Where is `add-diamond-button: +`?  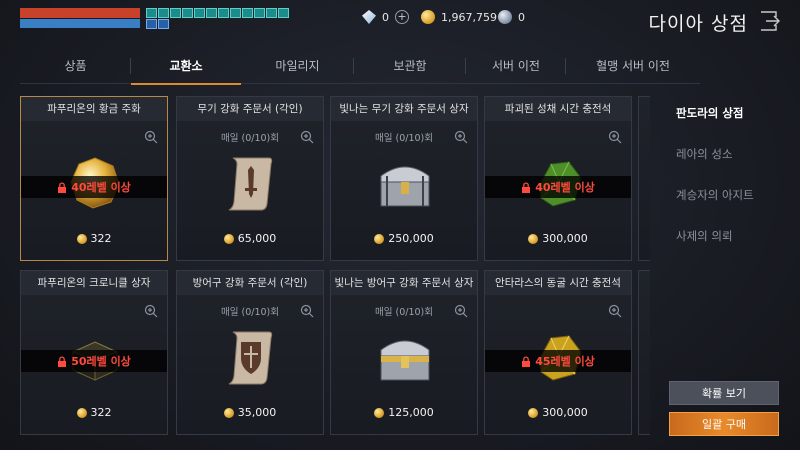
add-diamond-button: + is located at coordinates (402, 17).